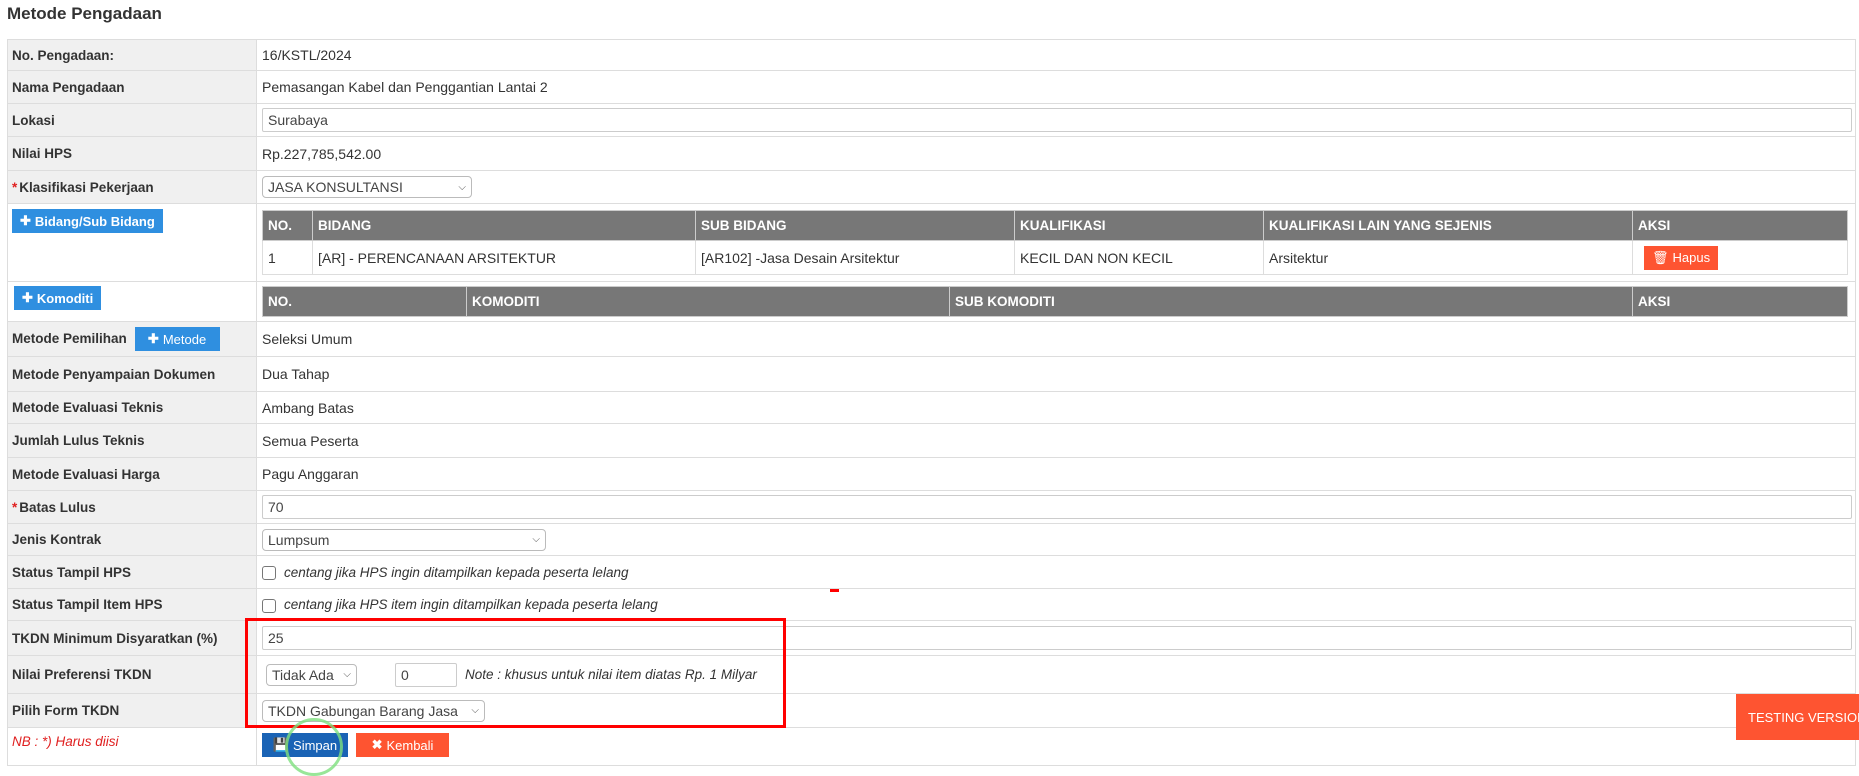  I want to click on lulus-teknis-value: Semua Peserta, so click(1056, 440).